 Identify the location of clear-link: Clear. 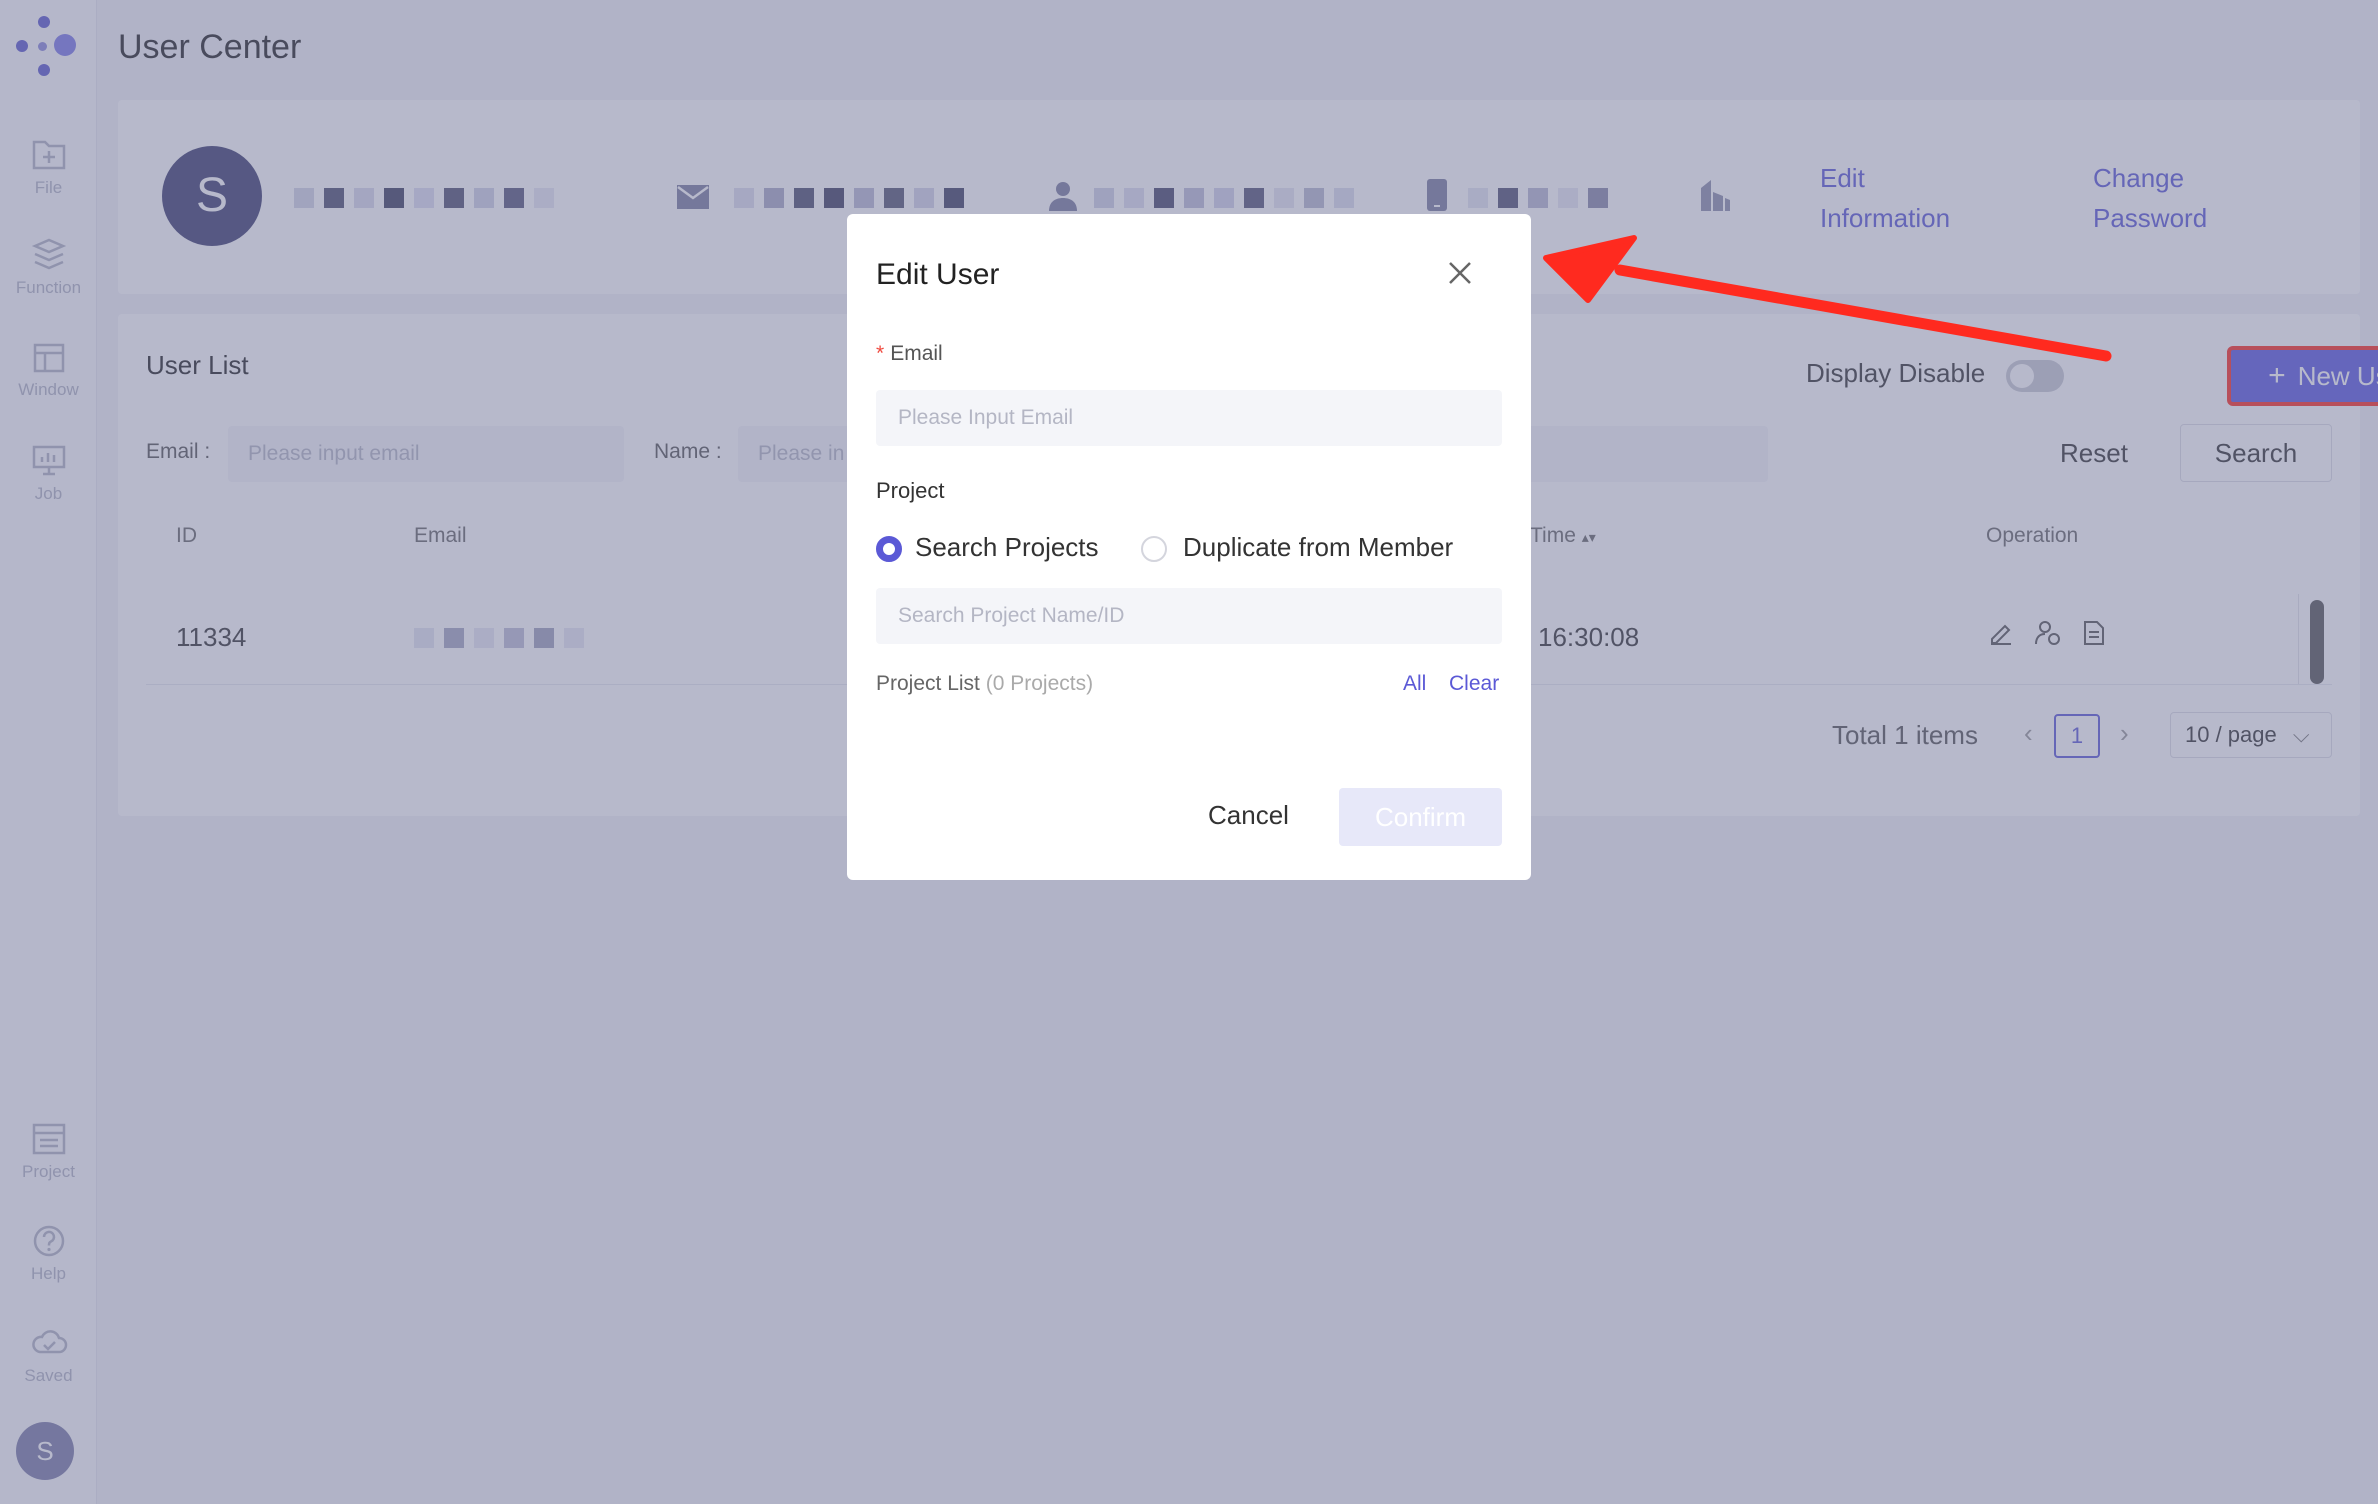
(1474, 684).